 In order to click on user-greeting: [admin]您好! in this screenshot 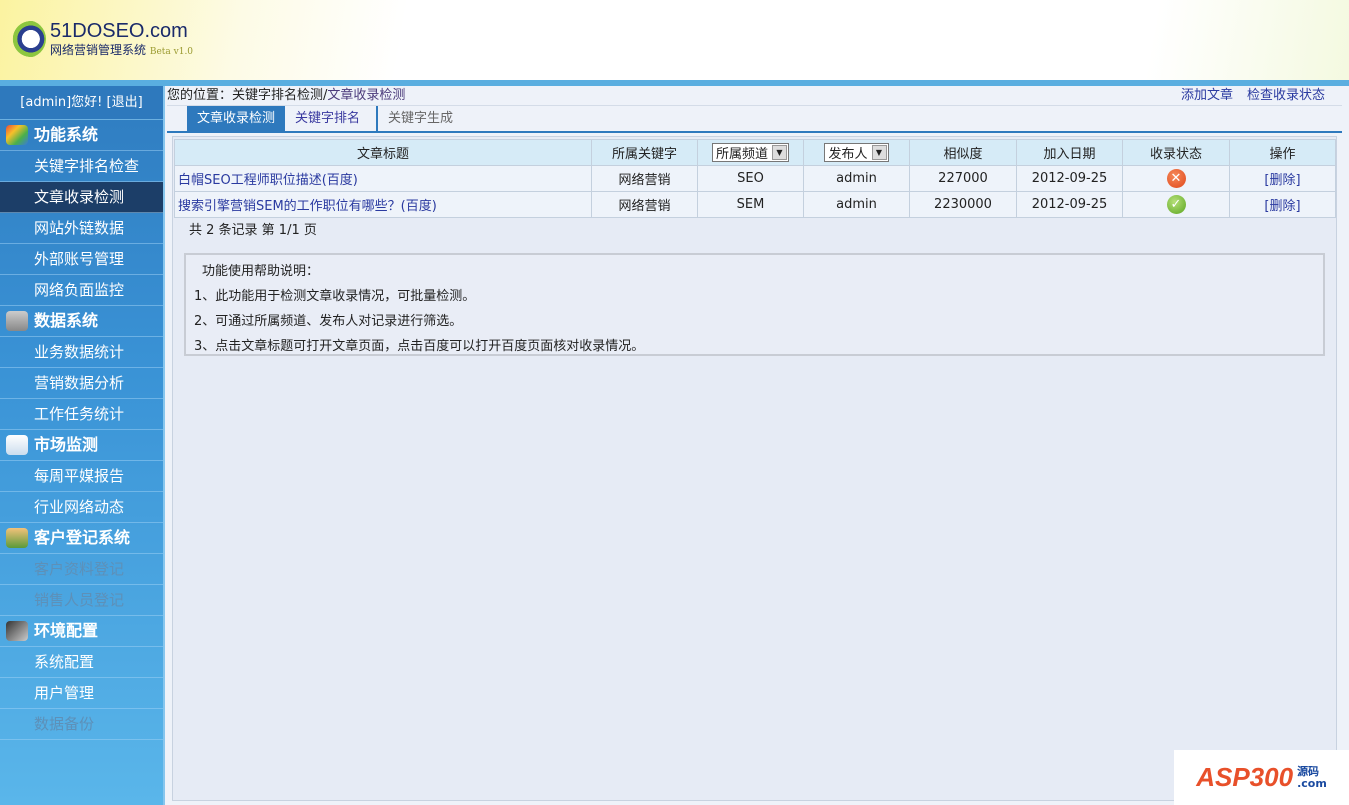, I will do `click(61, 102)`.